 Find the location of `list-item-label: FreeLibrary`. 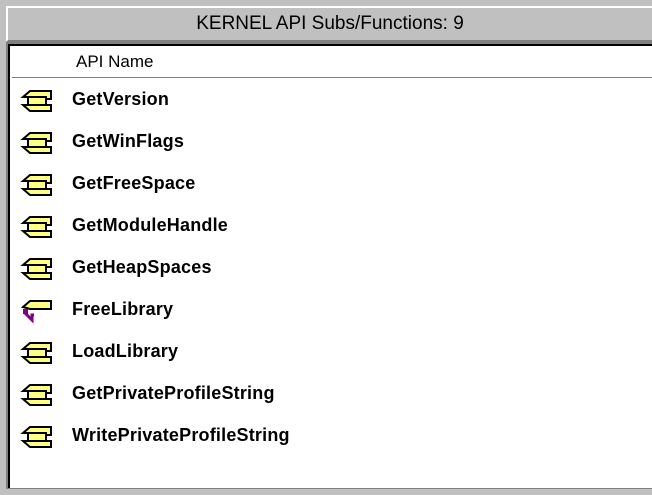

list-item-label: FreeLibrary is located at coordinates (123, 308).